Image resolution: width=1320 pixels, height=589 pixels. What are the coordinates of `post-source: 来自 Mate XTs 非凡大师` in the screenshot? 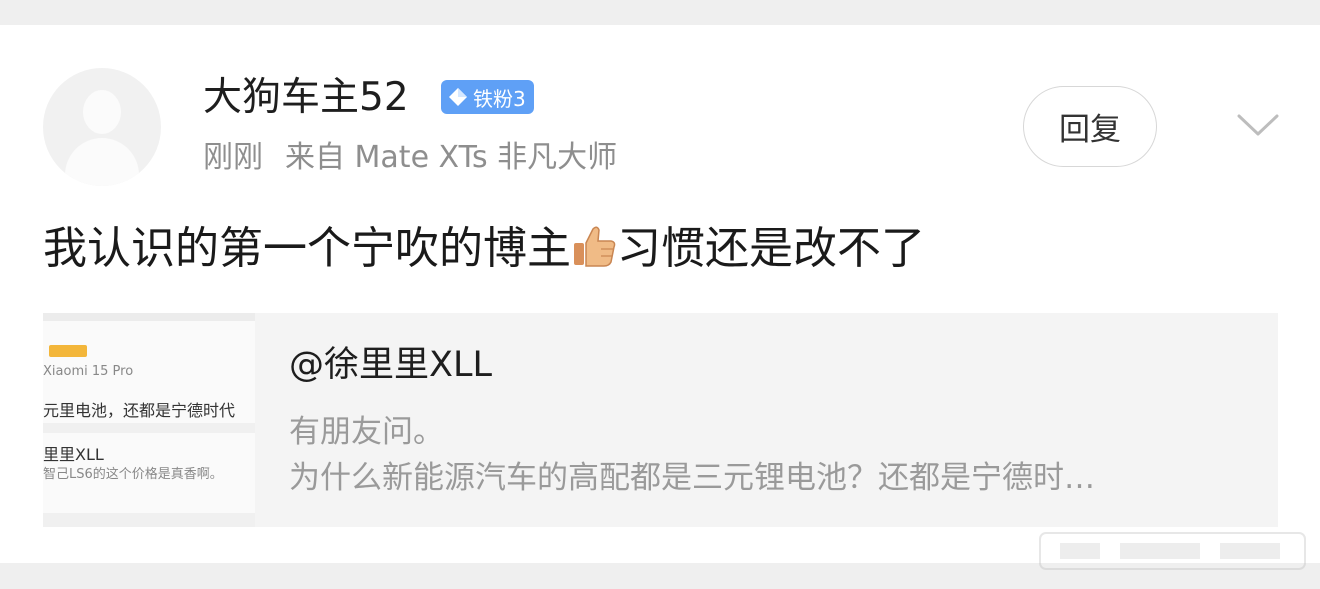 It's located at (451, 157).